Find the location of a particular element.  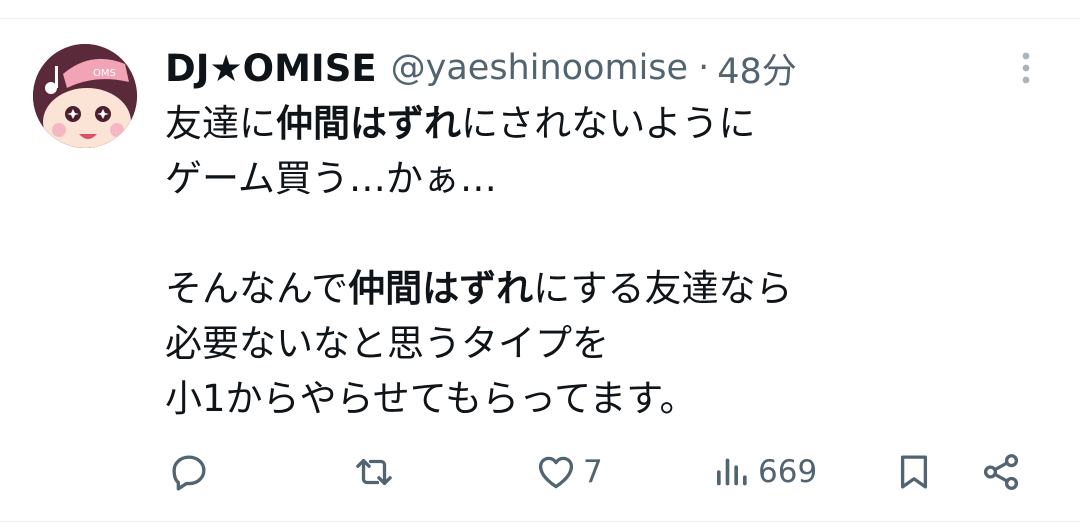

tweet-header: DJ★OMISE @yaeshinoomise · 48分 is located at coordinates (481, 68).